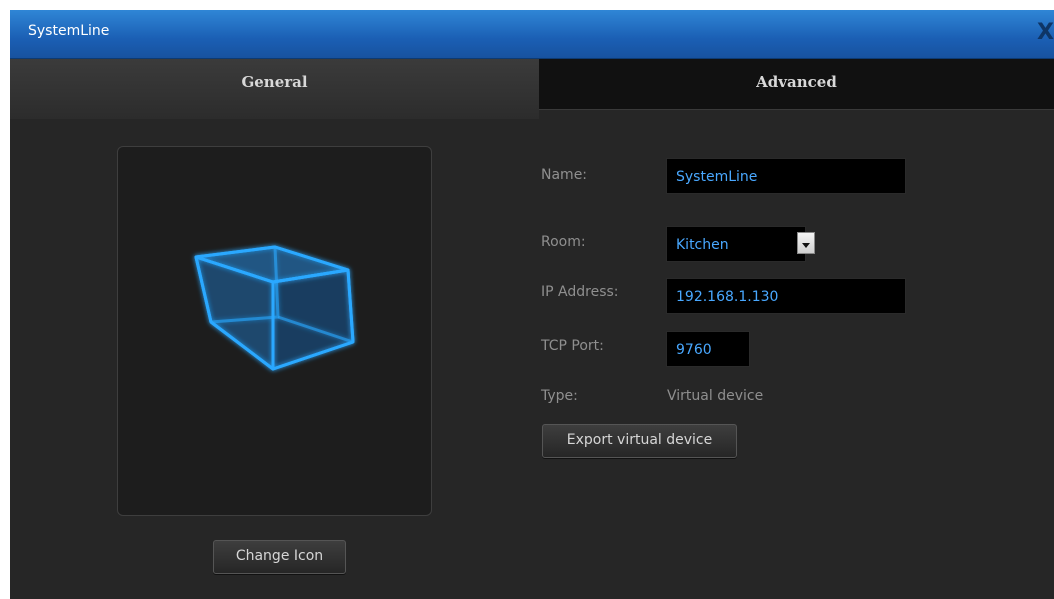  I want to click on cube-icon, so click(274, 308).